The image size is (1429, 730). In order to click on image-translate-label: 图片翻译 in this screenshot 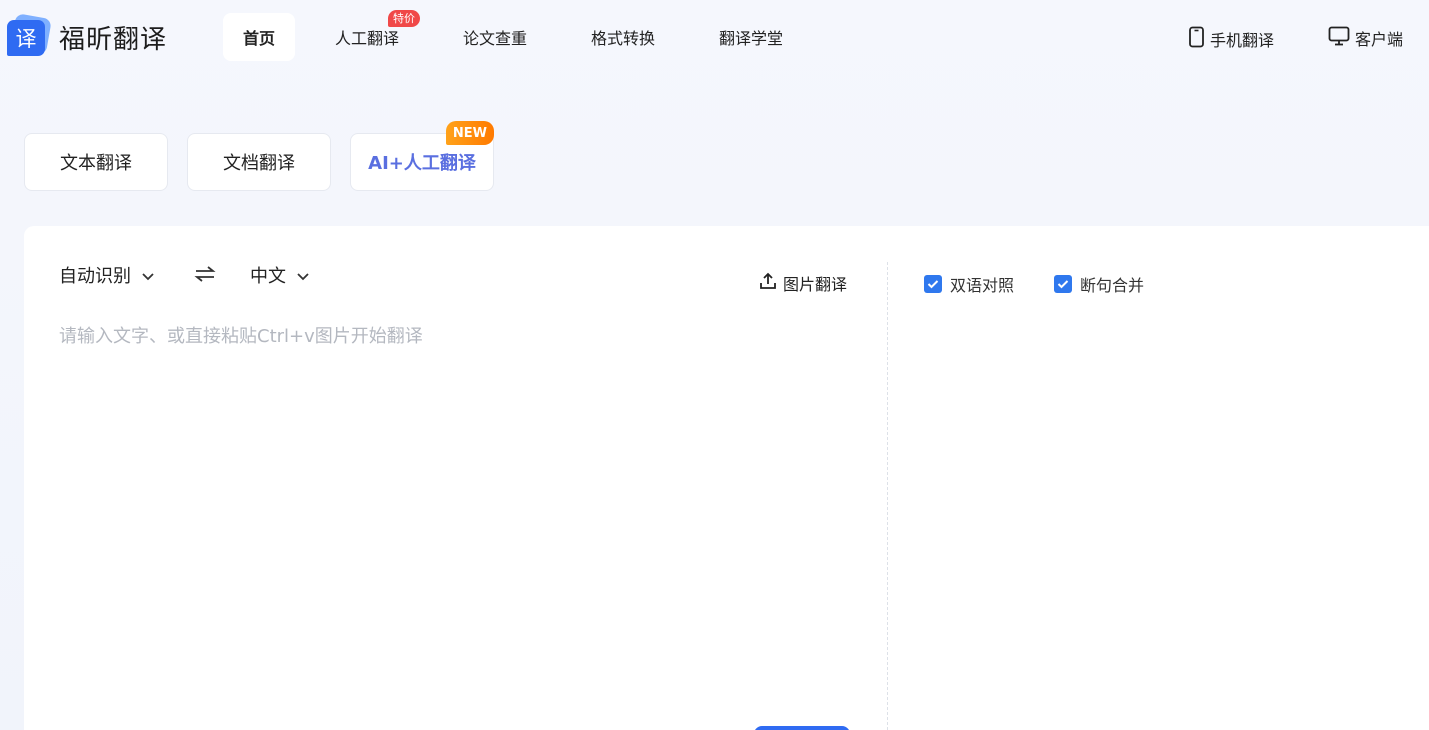, I will do `click(815, 284)`.